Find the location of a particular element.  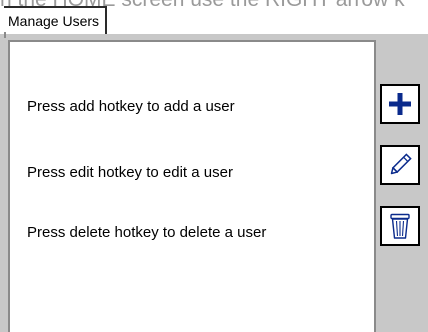

instruction-add: Press add hotkey to add a user is located at coordinates (131, 106).